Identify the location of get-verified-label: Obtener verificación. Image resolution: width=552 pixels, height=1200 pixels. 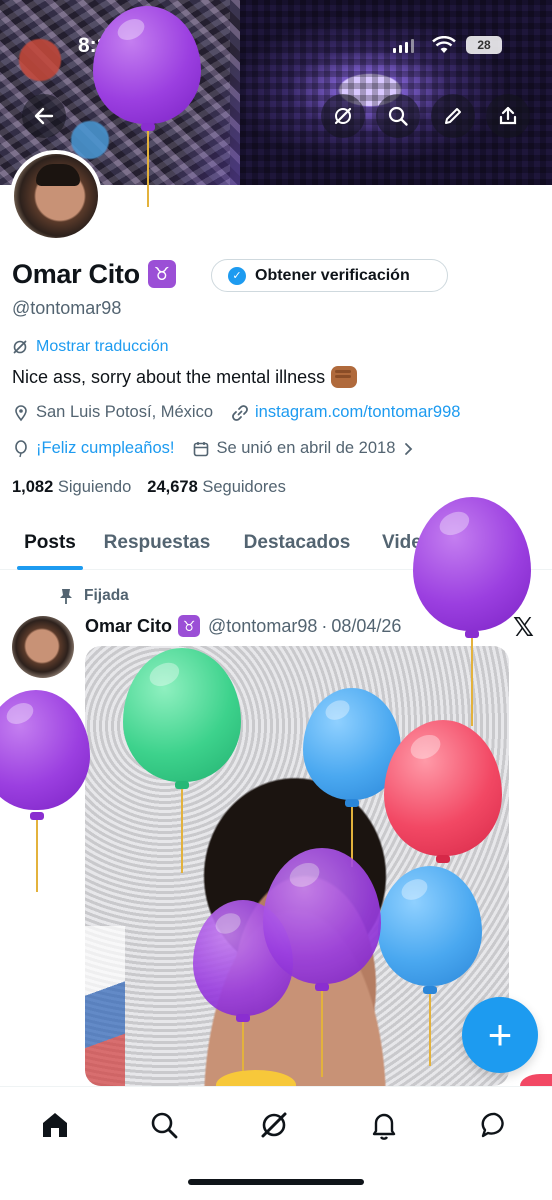
(332, 275).